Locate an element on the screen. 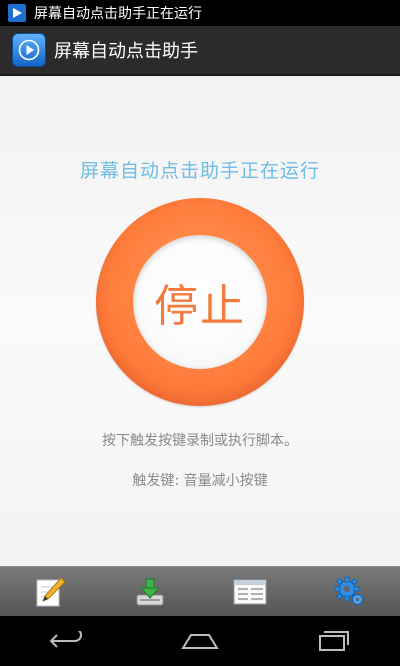 This screenshot has height=666, width=400. import-script-button is located at coordinates (150, 591).